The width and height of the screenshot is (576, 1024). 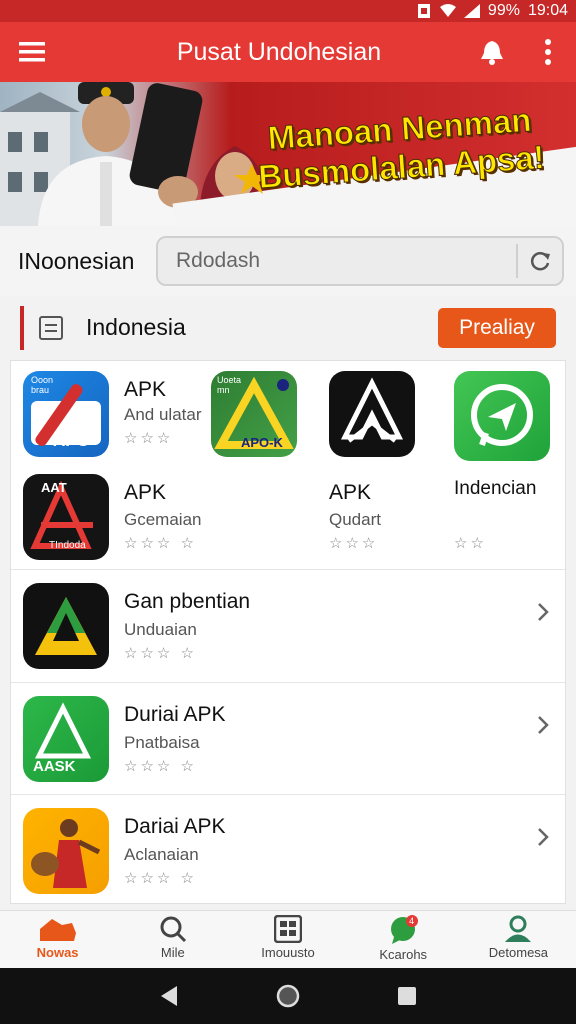 I want to click on app-bar: Pusat Undohesian, so click(x=288, y=52).